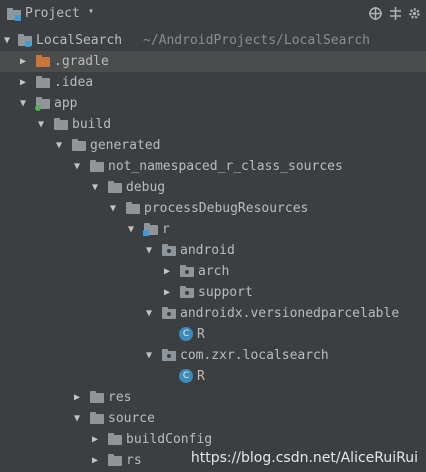  What do you see at coordinates (131, 418) in the screenshot?
I see `tree-item-label: source` at bounding box center [131, 418].